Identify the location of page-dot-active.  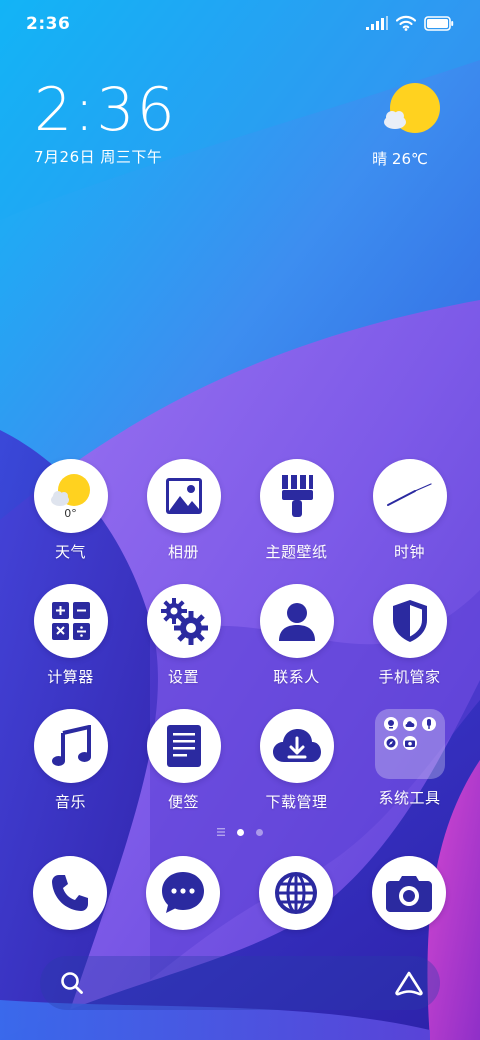
(240, 832).